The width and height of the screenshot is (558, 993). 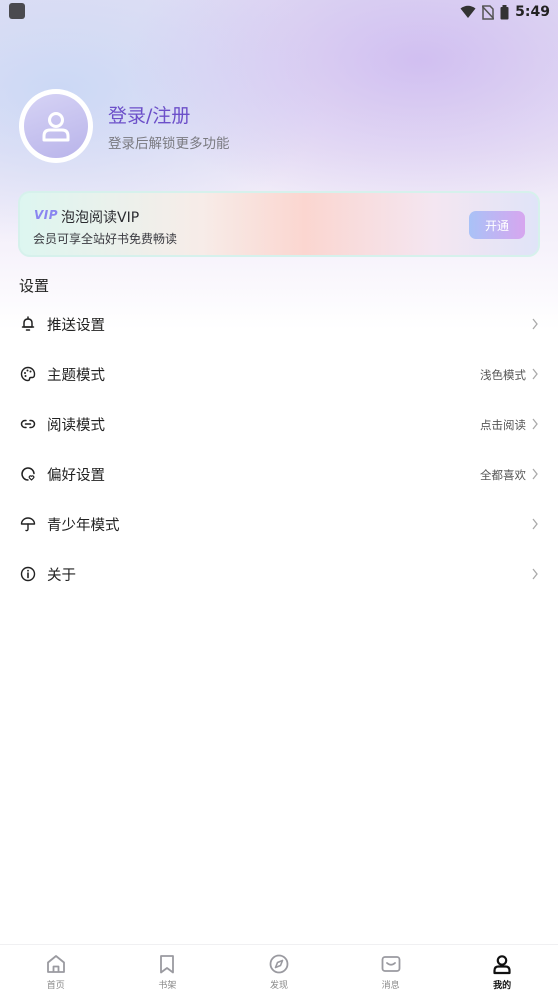 I want to click on vip-card: VIP 泡泡阅读VIP 会员可享全站好书免费畅读 开通, so click(x=279, y=224).